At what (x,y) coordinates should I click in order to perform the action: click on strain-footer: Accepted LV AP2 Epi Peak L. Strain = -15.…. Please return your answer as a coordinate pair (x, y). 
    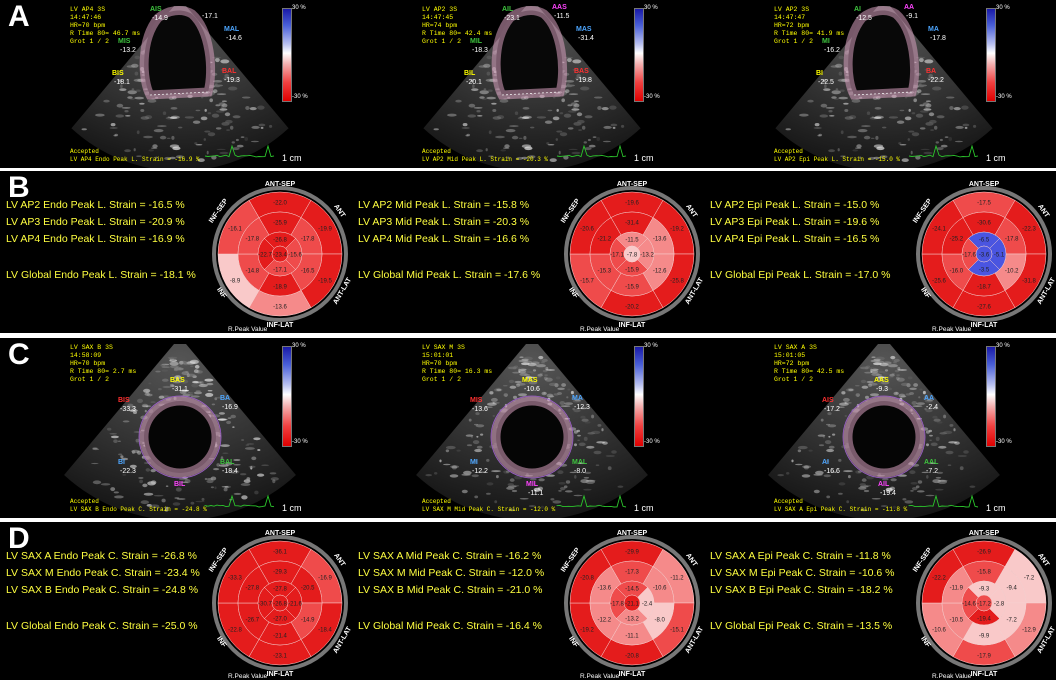
    Looking at the image, I should click on (837, 156).